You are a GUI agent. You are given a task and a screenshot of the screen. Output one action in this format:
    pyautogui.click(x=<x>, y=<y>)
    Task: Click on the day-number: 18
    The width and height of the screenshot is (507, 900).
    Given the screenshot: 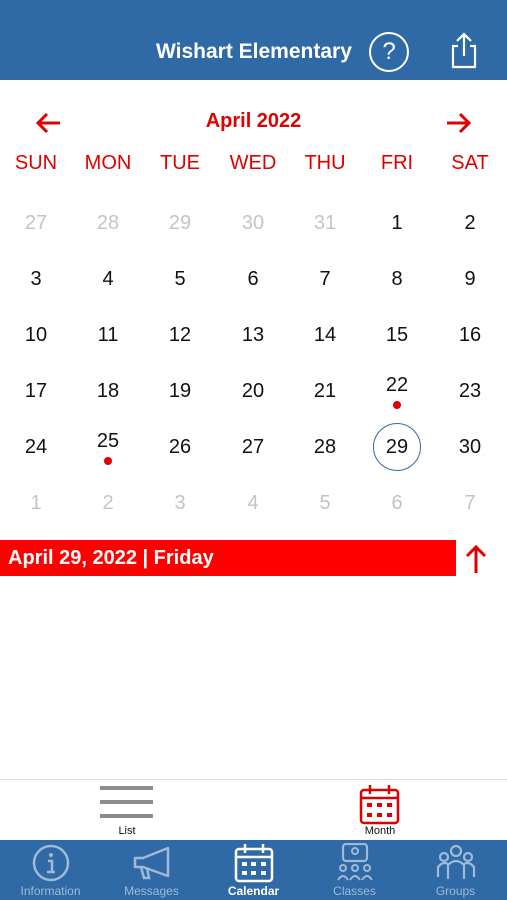 What is the action you would take?
    pyautogui.click(x=108, y=391)
    